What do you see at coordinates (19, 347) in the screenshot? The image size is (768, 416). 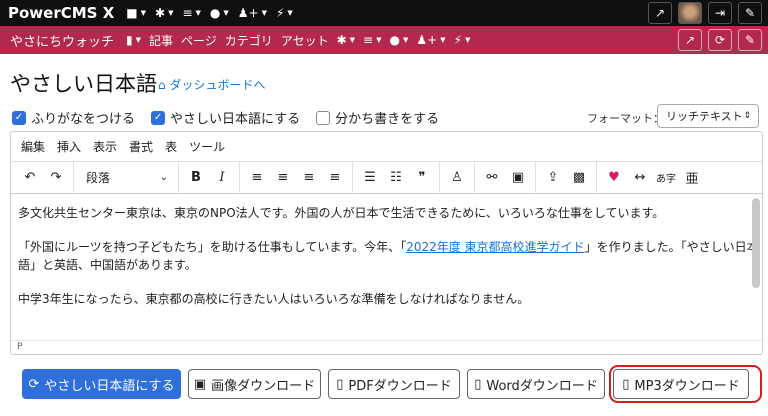 I see `element-path: P` at bounding box center [19, 347].